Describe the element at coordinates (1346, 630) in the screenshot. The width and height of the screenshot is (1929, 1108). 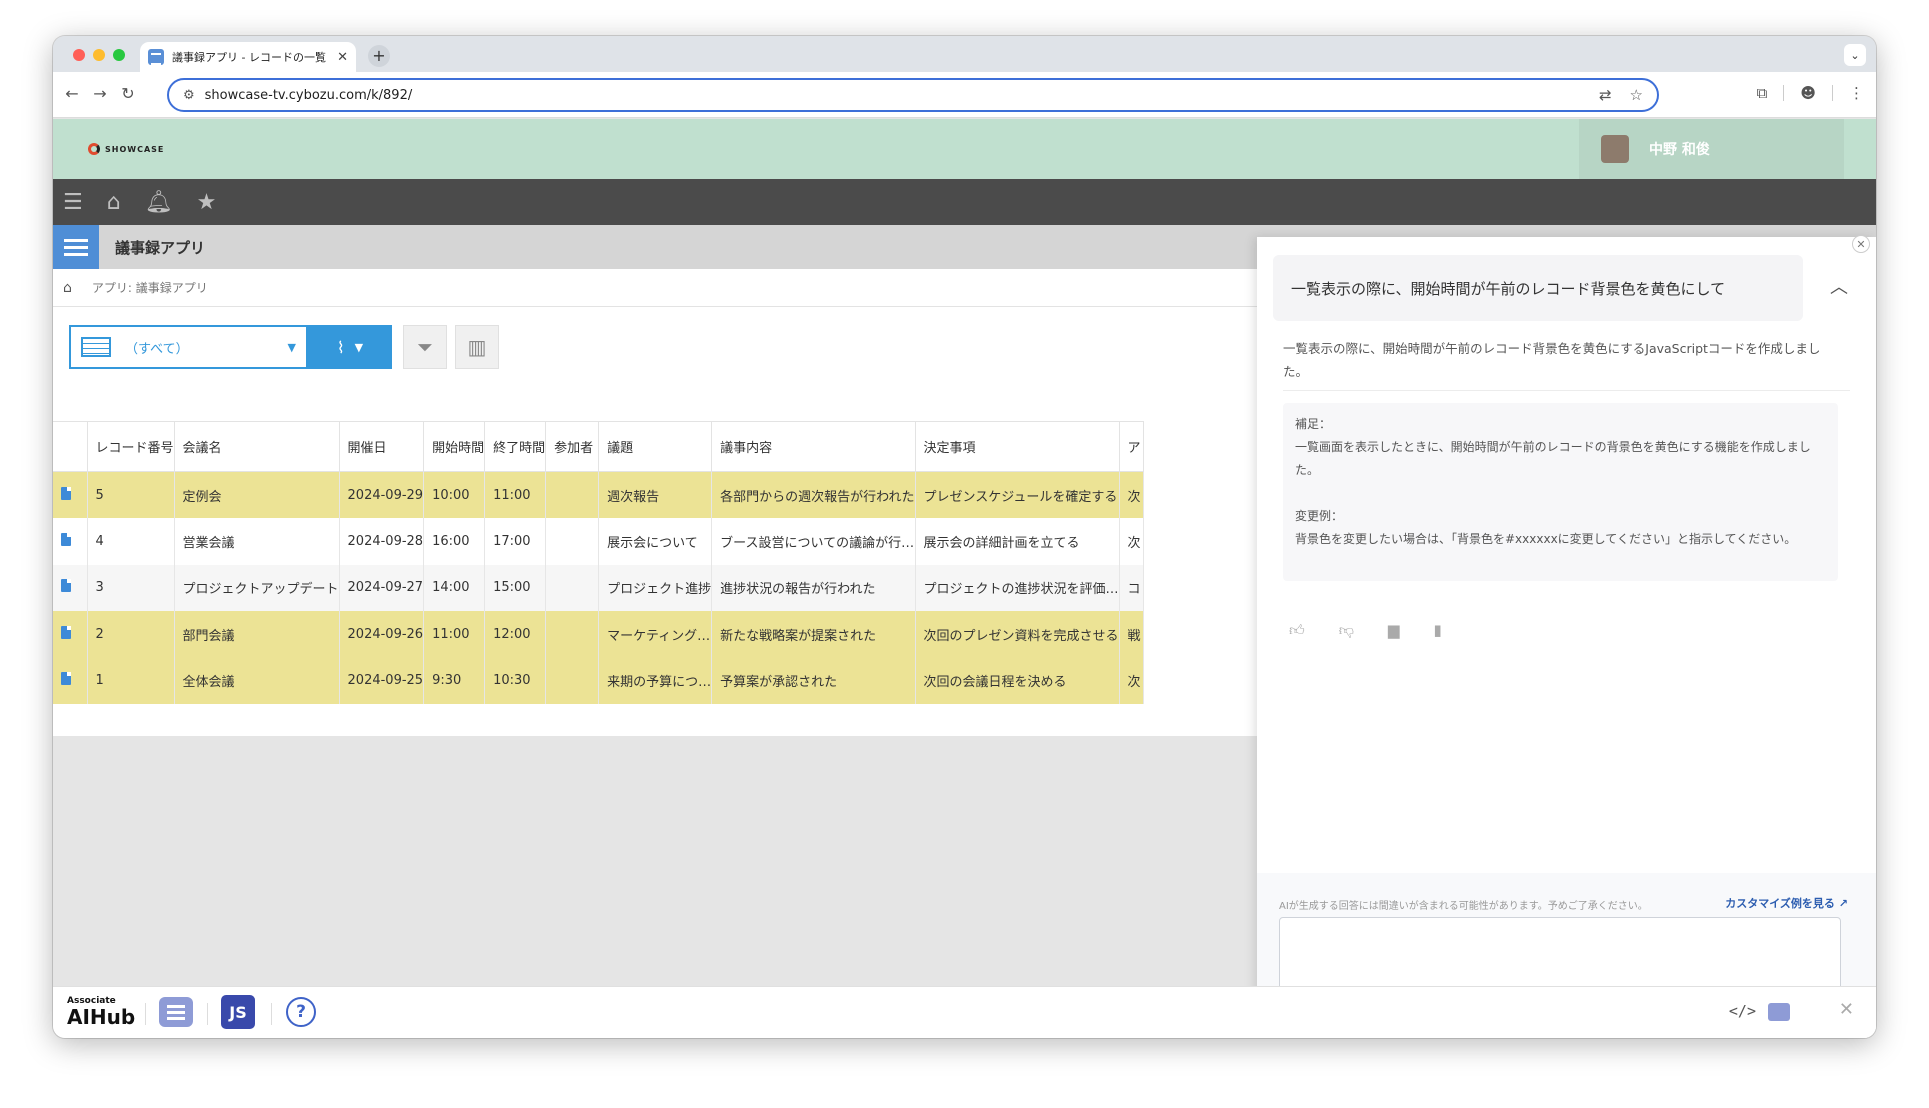
I see `thumbs-down-icon: 👎︎` at that location.